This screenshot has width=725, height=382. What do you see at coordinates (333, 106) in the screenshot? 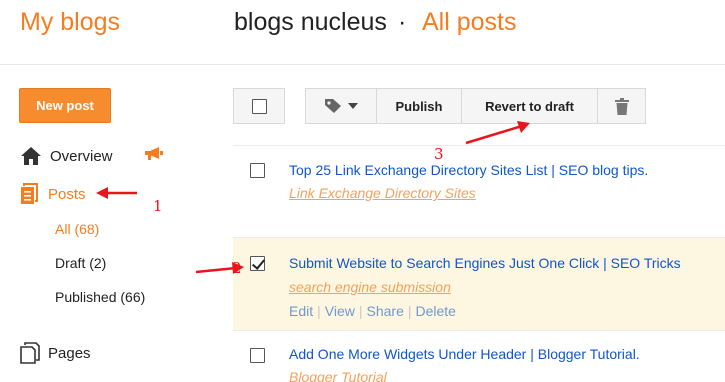
I see `label-tag-icon` at bounding box center [333, 106].